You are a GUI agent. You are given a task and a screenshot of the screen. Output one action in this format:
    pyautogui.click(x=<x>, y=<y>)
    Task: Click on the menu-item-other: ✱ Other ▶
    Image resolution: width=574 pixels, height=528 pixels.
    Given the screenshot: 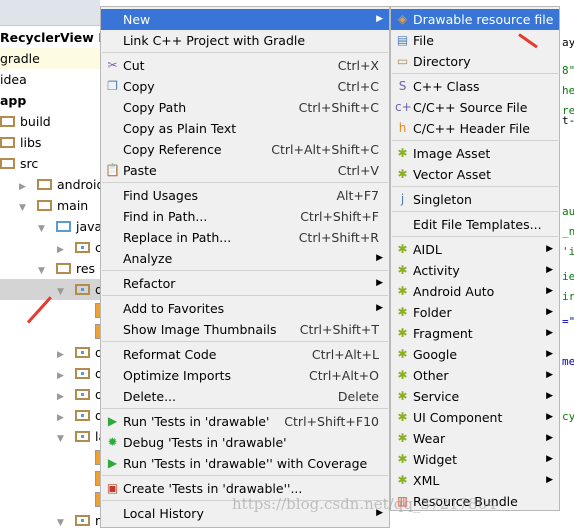 What is the action you would take?
    pyautogui.click(x=475, y=375)
    